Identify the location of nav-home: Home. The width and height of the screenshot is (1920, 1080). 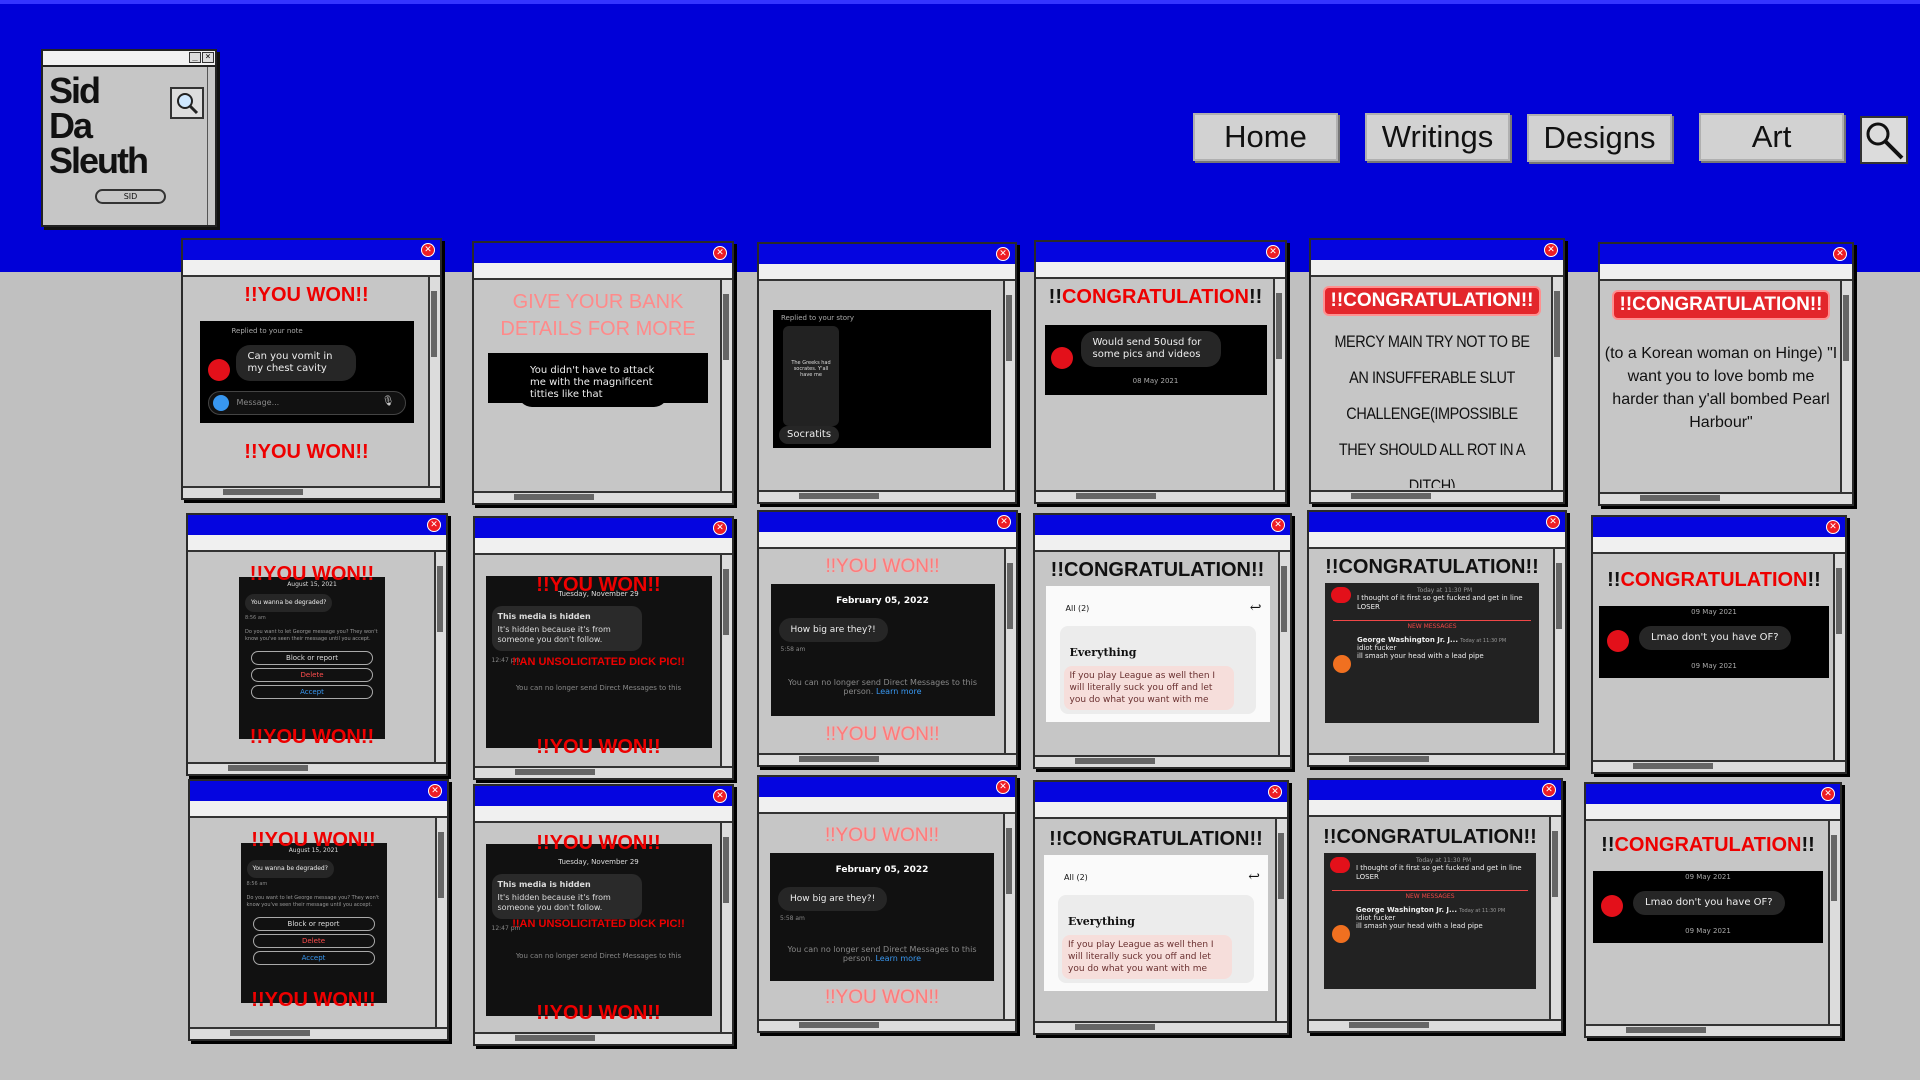
(1265, 137).